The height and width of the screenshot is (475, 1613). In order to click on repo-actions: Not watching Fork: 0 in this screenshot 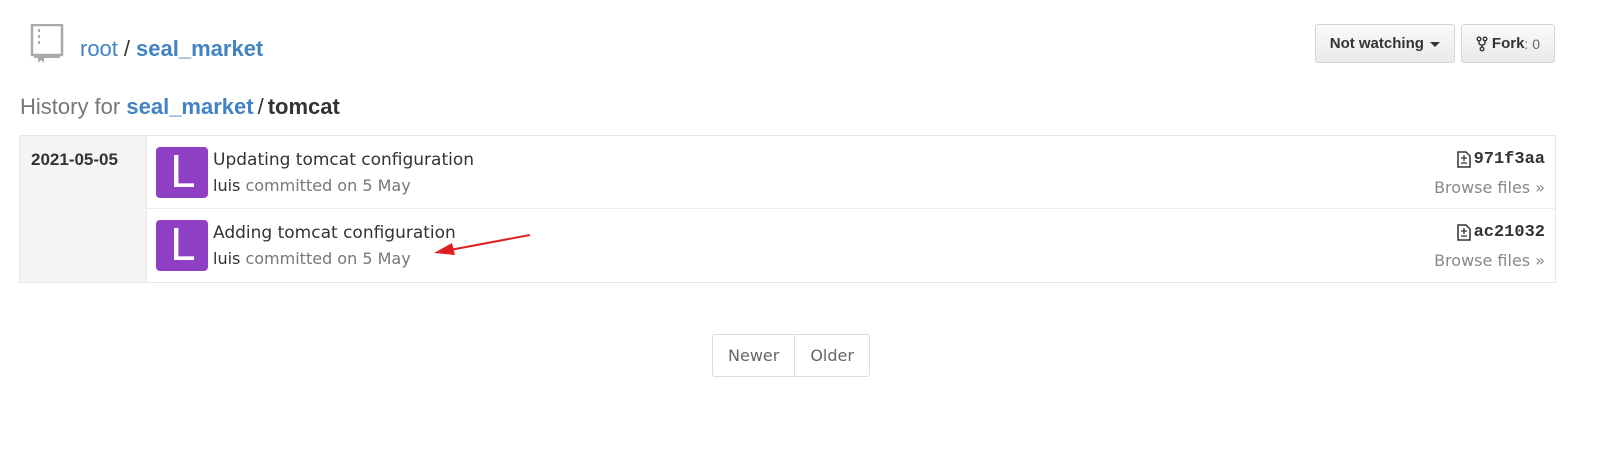, I will do `click(1434, 43)`.